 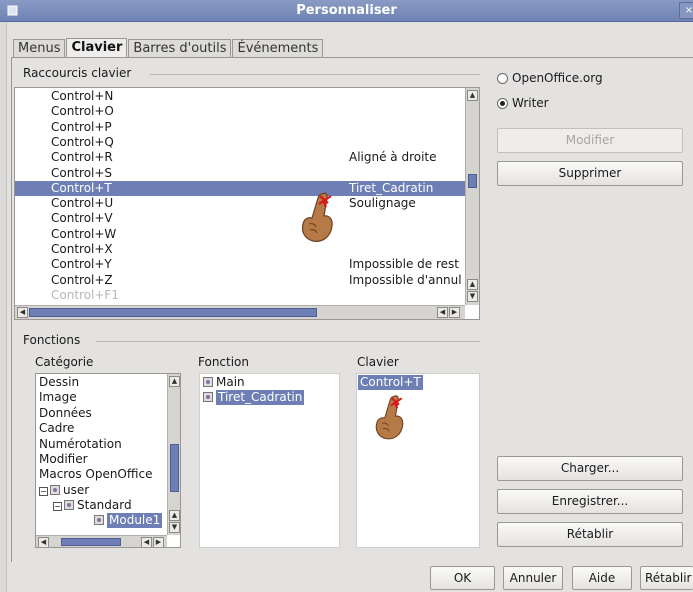 I want to click on shortcut-key: Control+P, so click(x=81, y=126).